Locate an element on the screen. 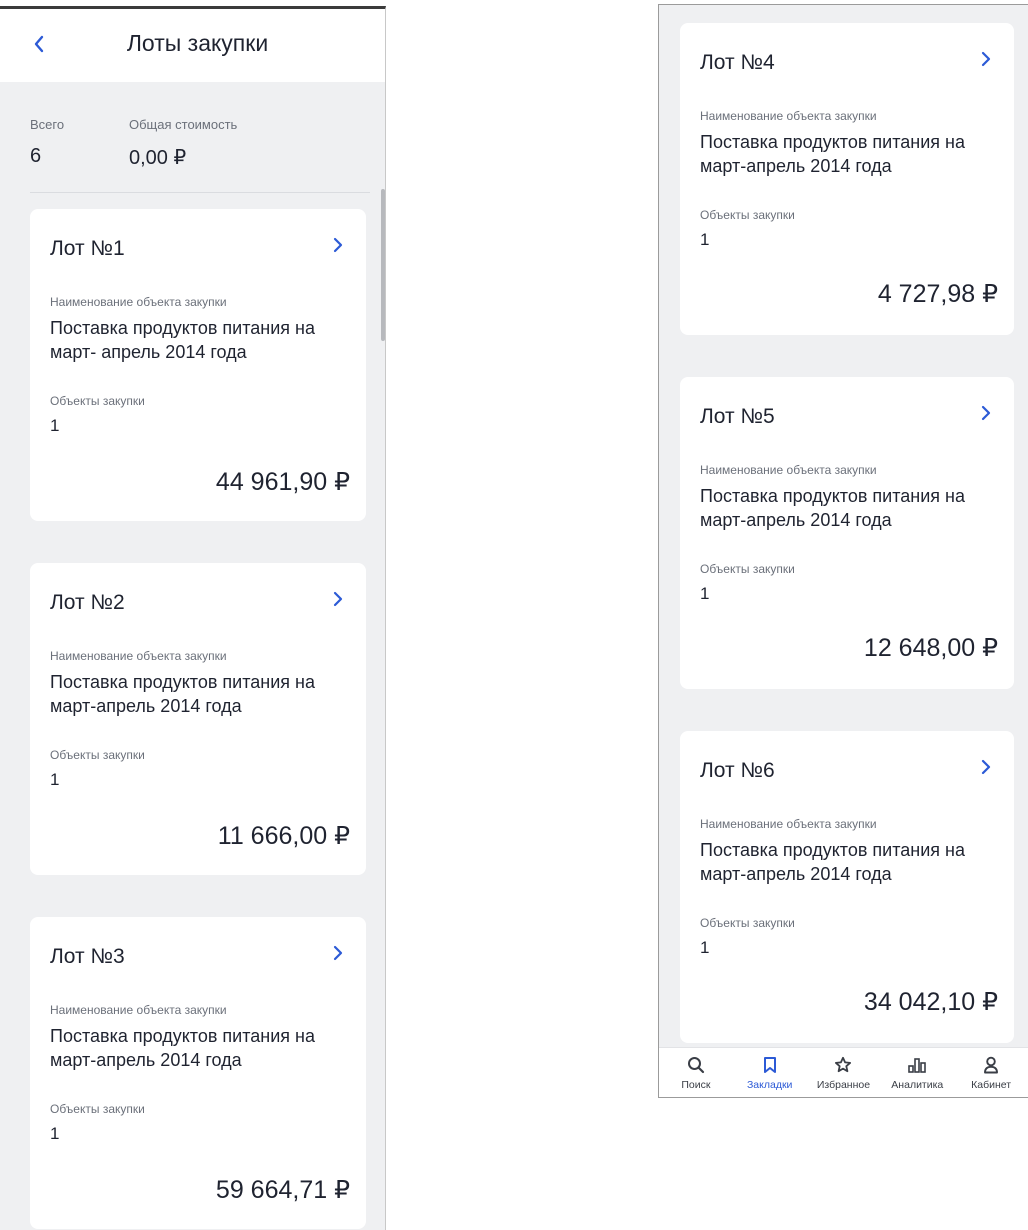  search-icon is located at coordinates (696, 1065).